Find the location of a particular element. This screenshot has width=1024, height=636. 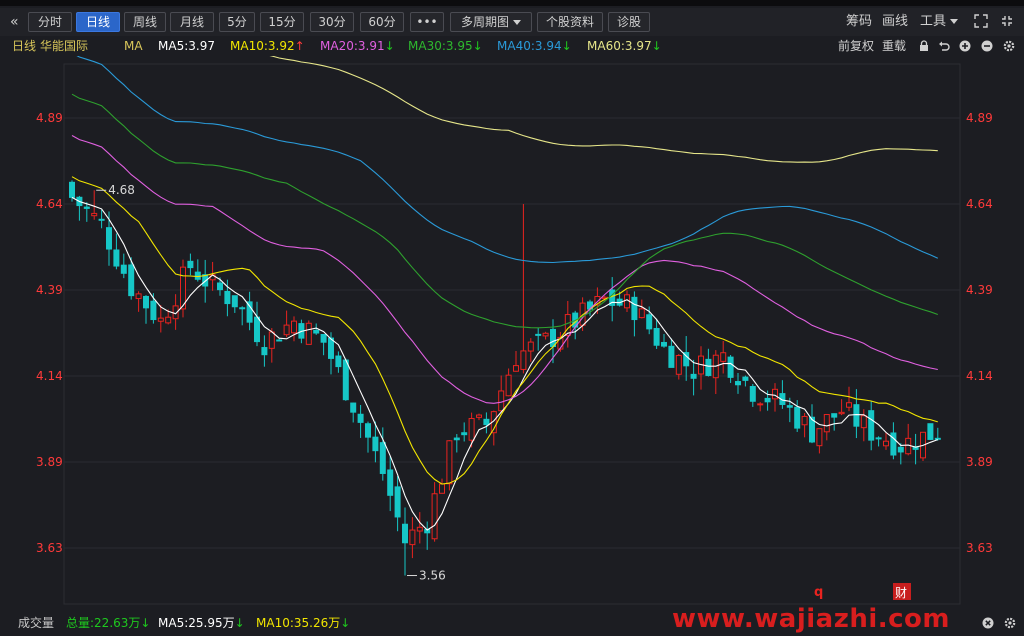

period-button: 30分 is located at coordinates (332, 22).